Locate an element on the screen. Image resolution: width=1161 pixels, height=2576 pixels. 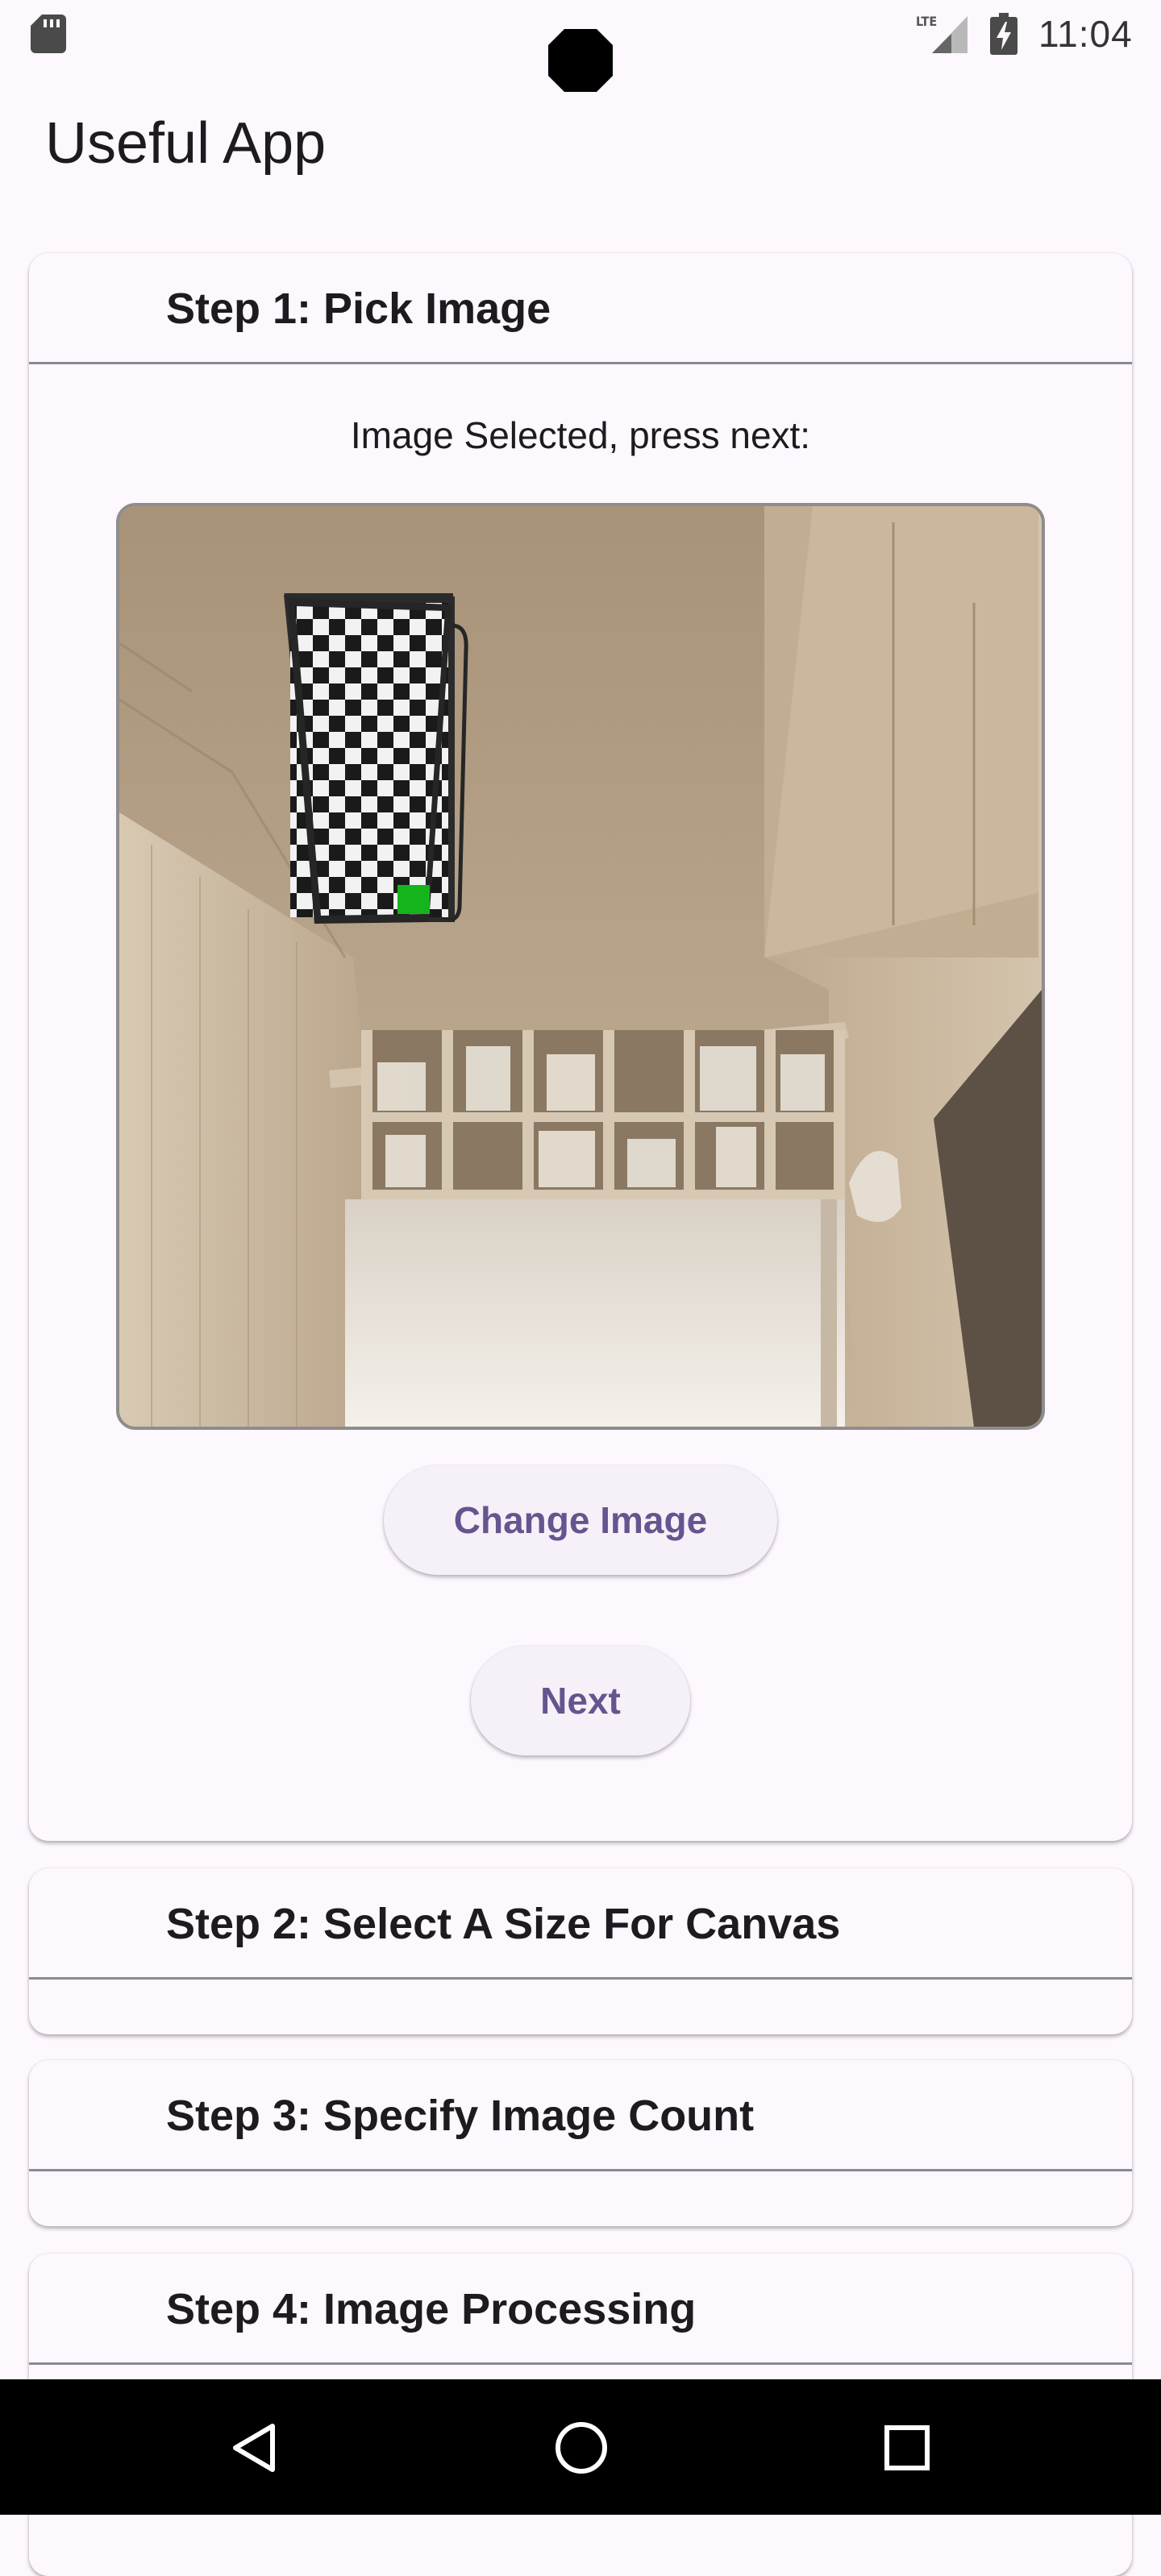
recents-icon is located at coordinates (907, 2448).